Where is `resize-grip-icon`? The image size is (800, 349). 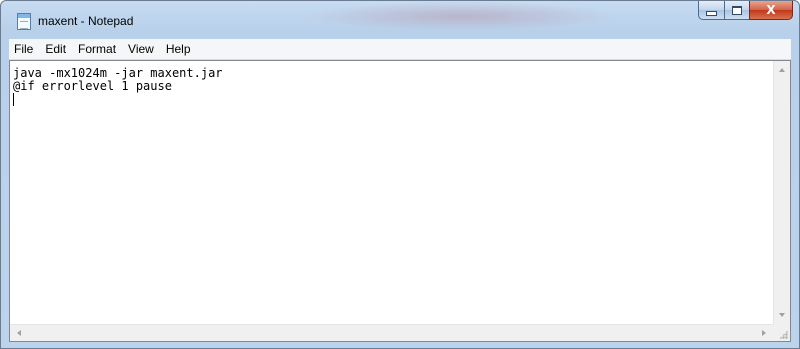 resize-grip-icon is located at coordinates (783, 334).